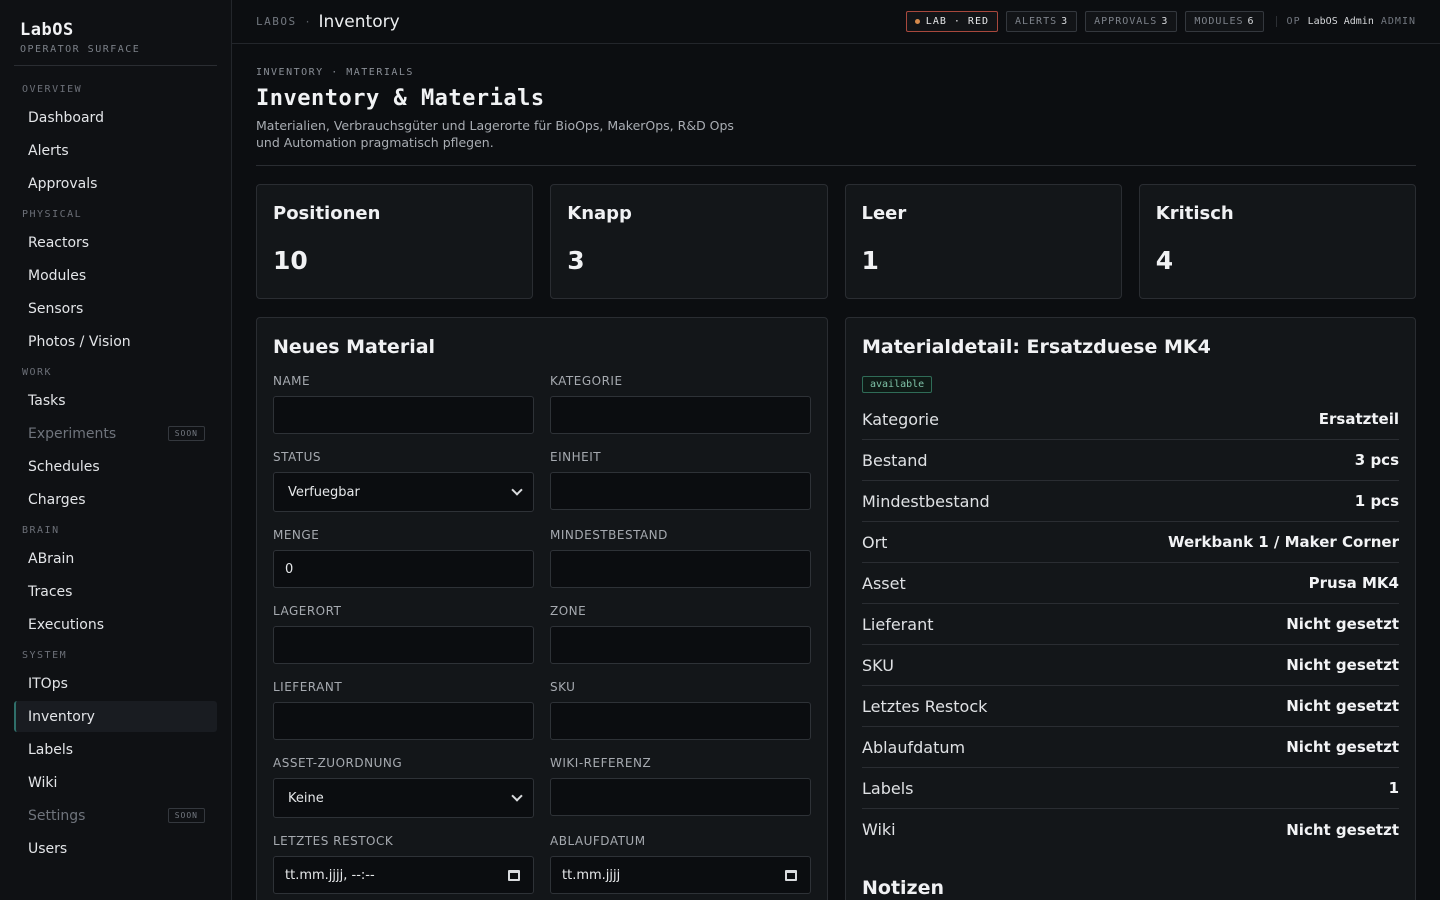 The image size is (1440, 900). Describe the element at coordinates (884, 213) in the screenshot. I see `stat-label: Leer` at that location.